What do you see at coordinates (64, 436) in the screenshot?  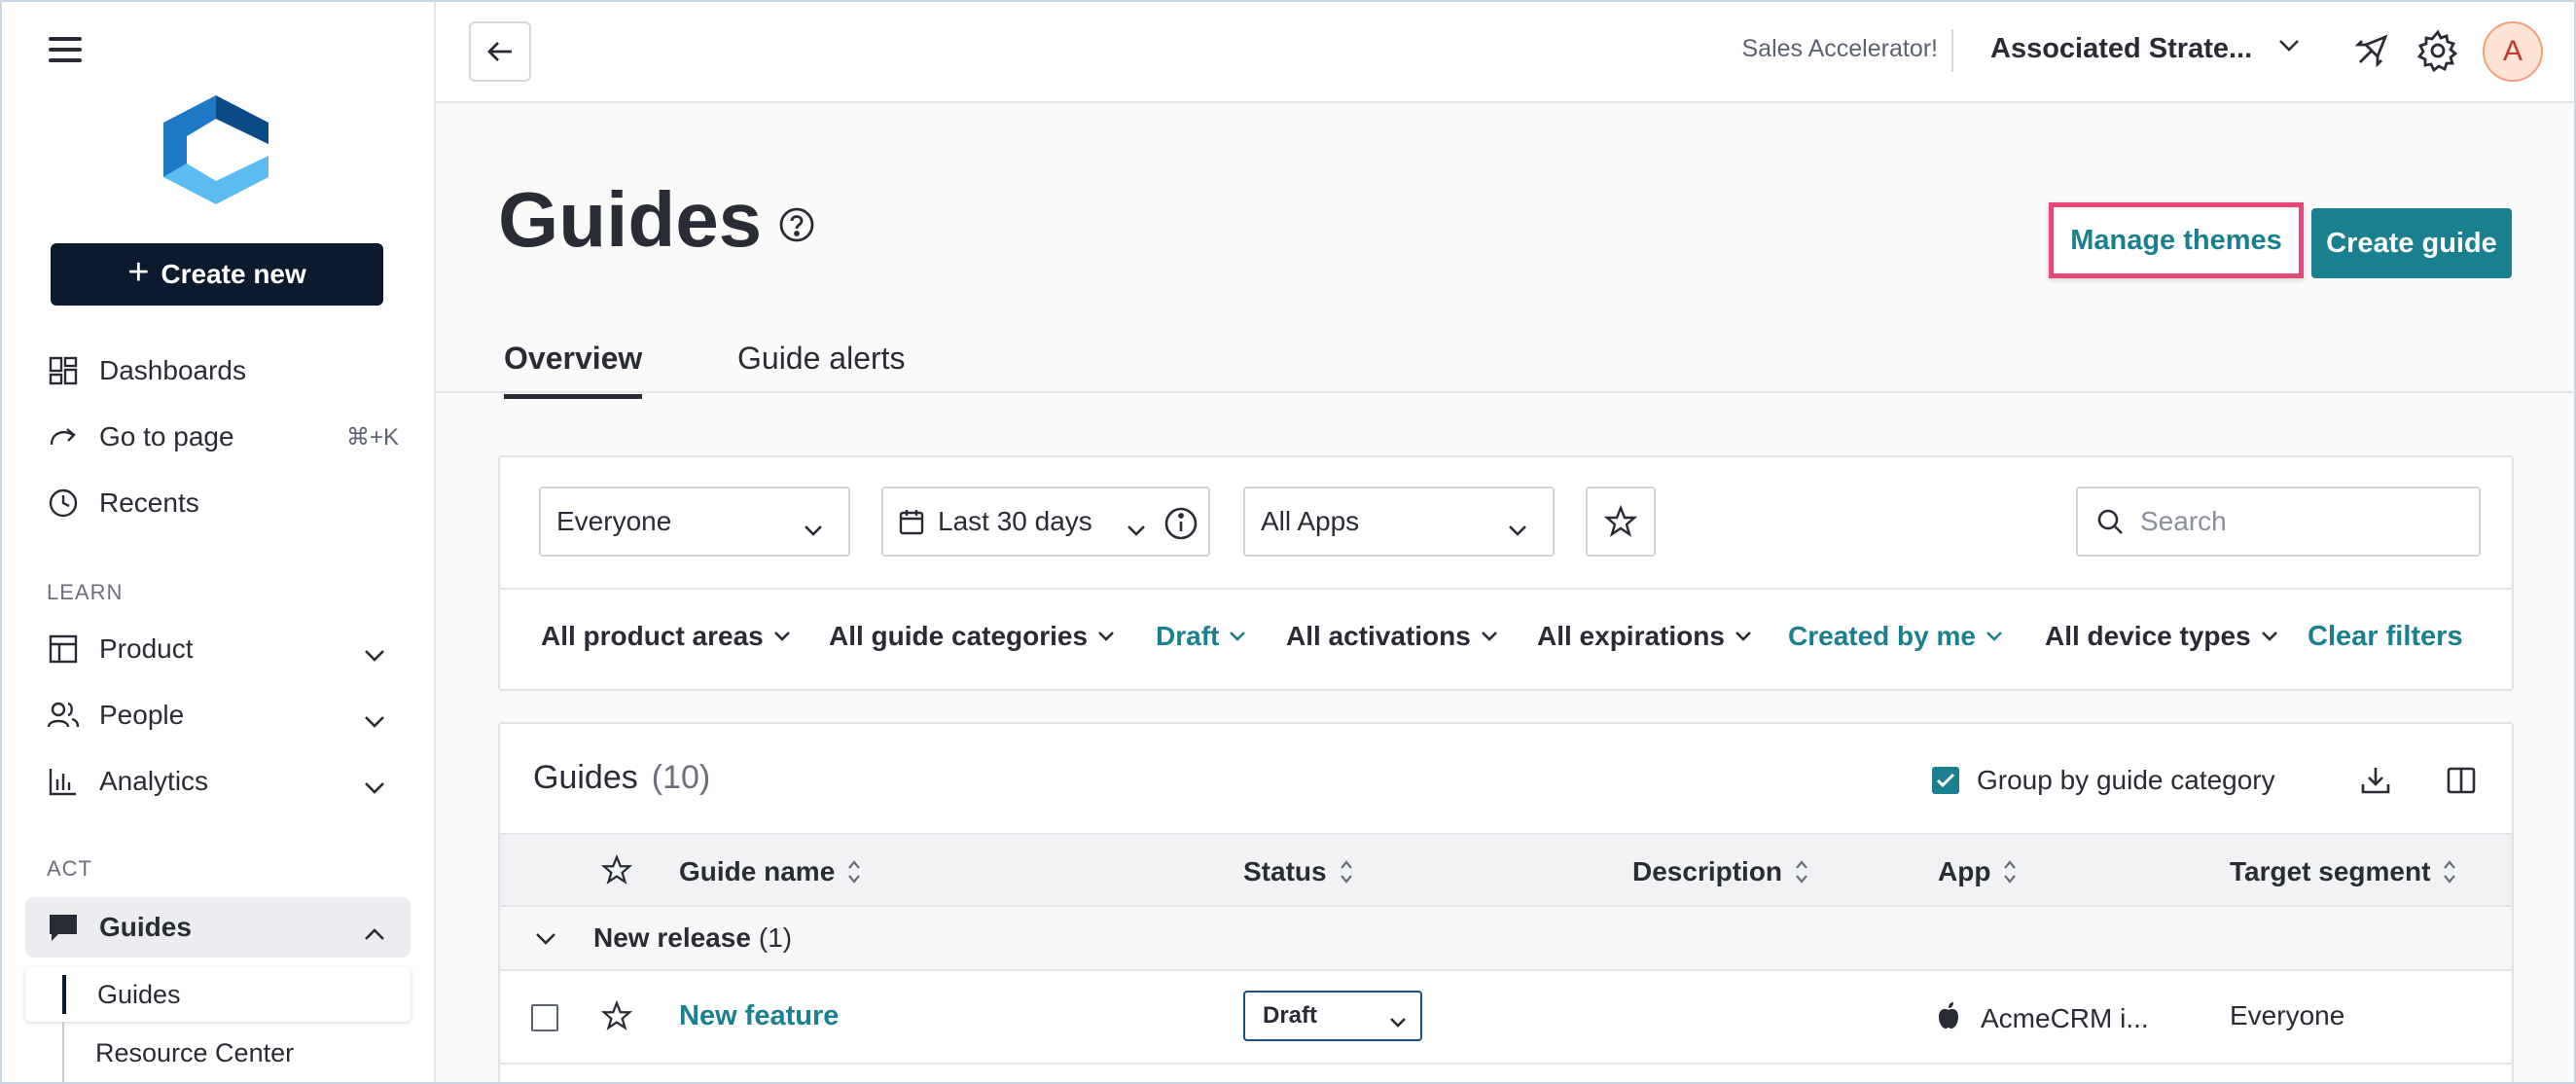 I see `go-to-page-icon` at bounding box center [64, 436].